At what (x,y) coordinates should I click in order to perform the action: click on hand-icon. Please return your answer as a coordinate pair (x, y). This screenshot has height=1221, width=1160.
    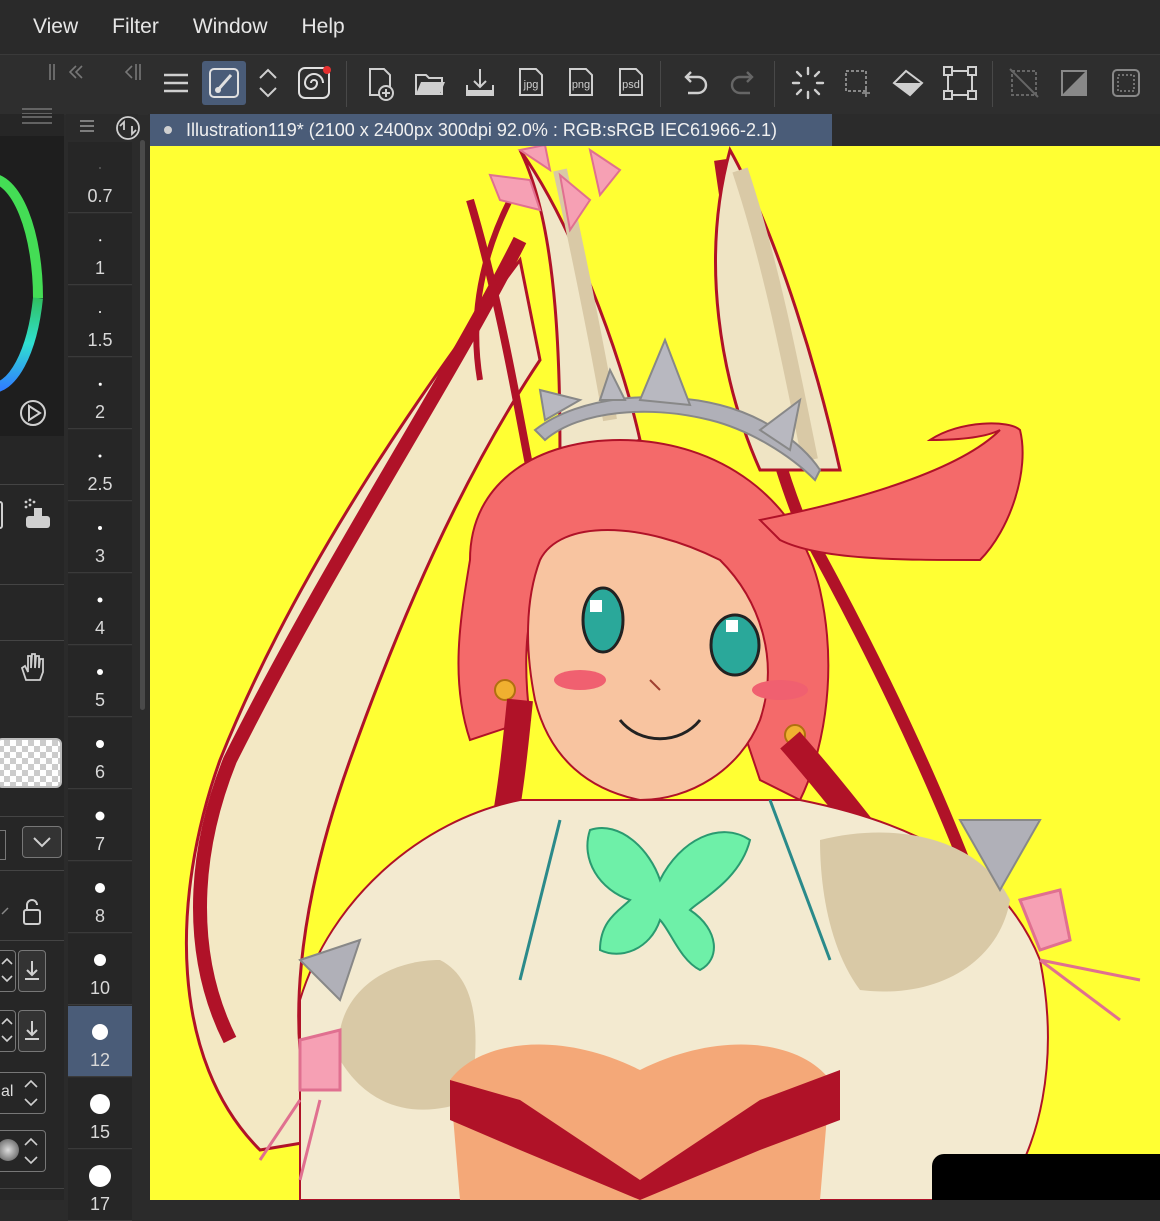
    Looking at the image, I should click on (33, 667).